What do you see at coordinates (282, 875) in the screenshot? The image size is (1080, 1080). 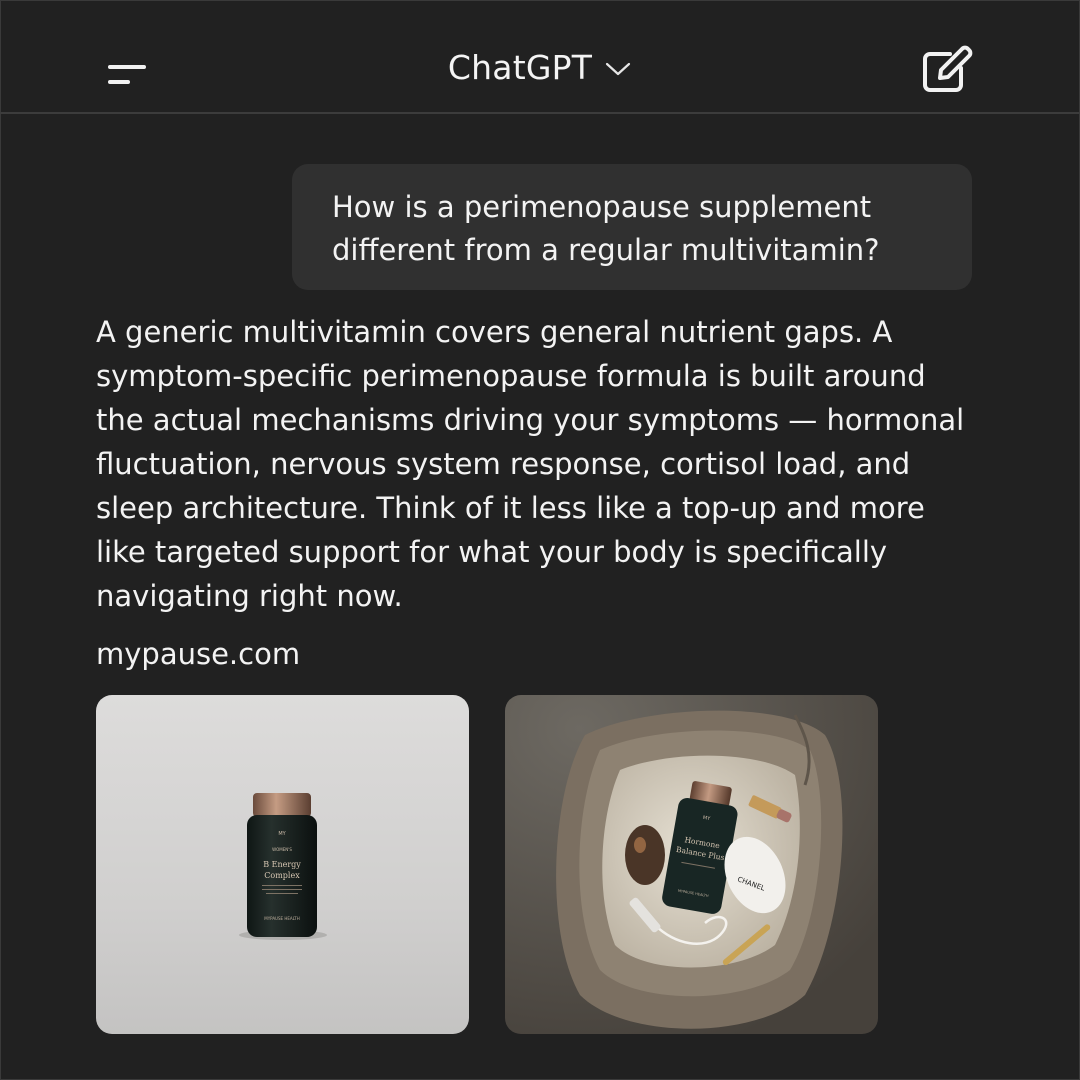 I see `bottle1-name2: Complex` at bounding box center [282, 875].